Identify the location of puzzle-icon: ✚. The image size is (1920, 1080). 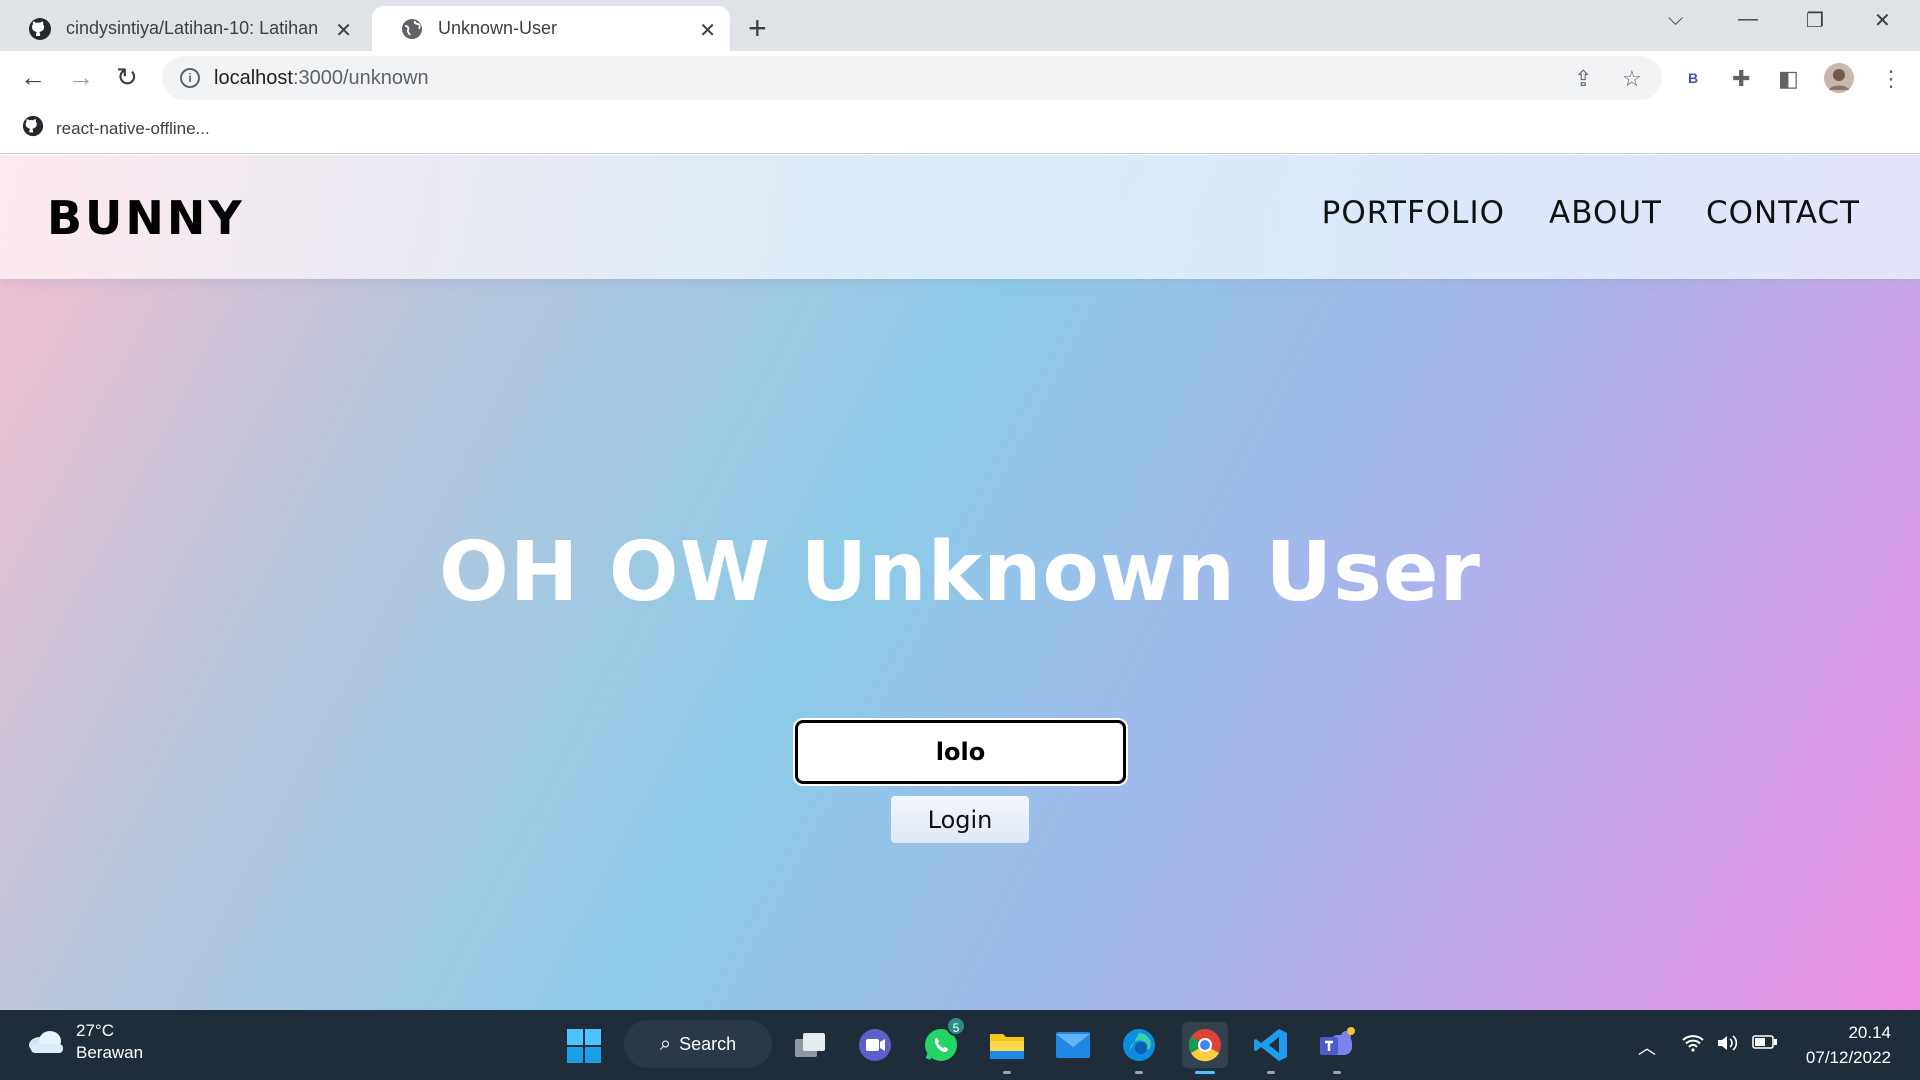
(1741, 79).